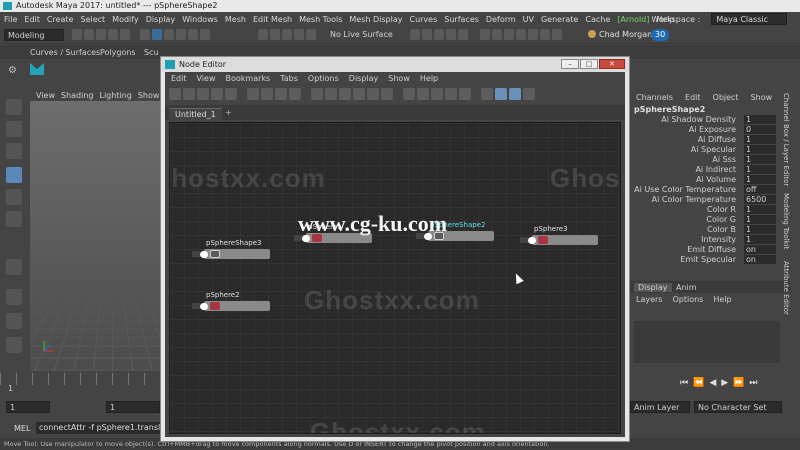 This screenshot has width=800, height=450. What do you see at coordinates (60, 19) in the screenshot?
I see `menu-create: Create` at bounding box center [60, 19].